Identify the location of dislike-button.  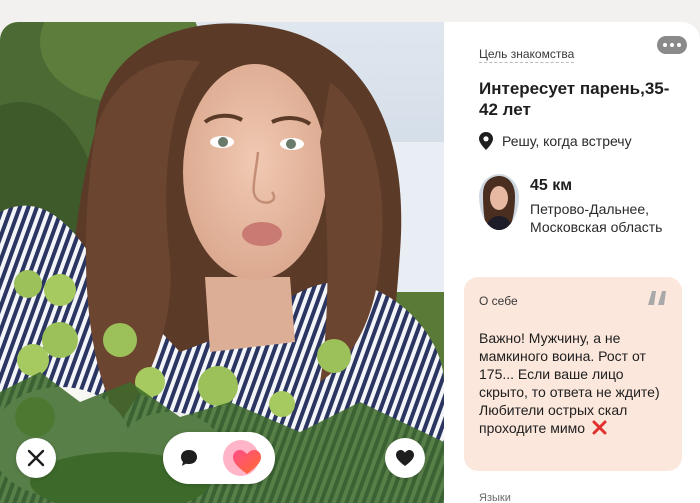
(36, 458).